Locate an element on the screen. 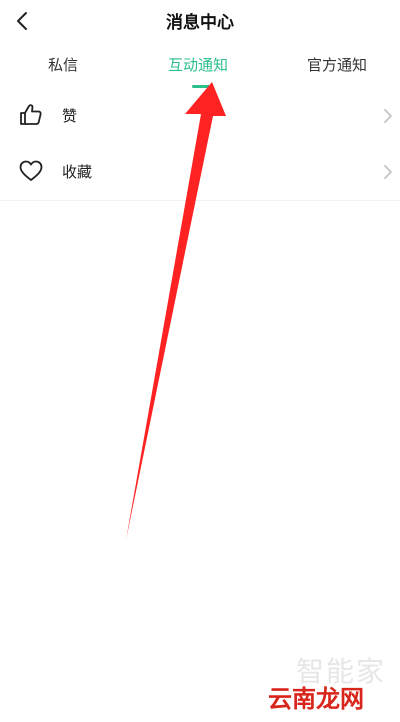 The image size is (400, 722). page-title: 消息中心 is located at coordinates (200, 23).